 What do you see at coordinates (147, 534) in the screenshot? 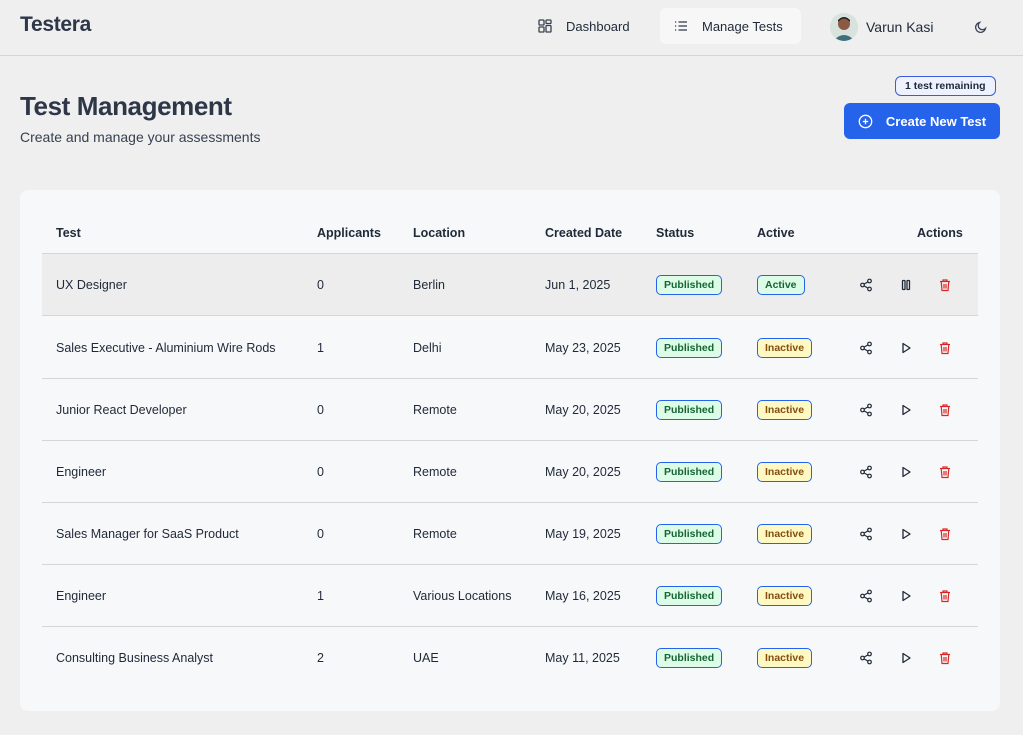
I see `test-name: Sales Manager for SaaS Product` at bounding box center [147, 534].